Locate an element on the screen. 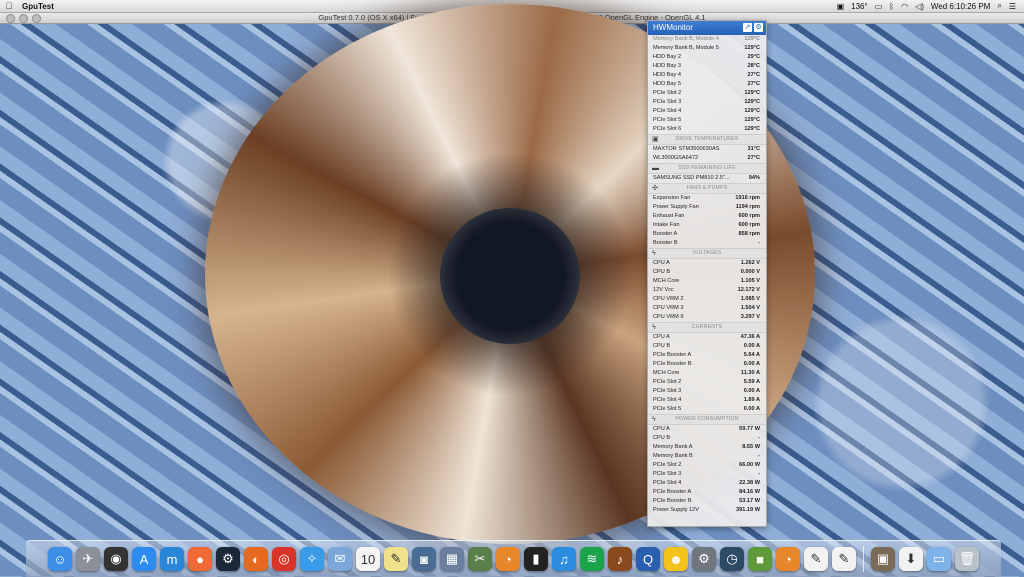  sensor-row: CPU VRM 3 1.504 V is located at coordinates (707, 308).